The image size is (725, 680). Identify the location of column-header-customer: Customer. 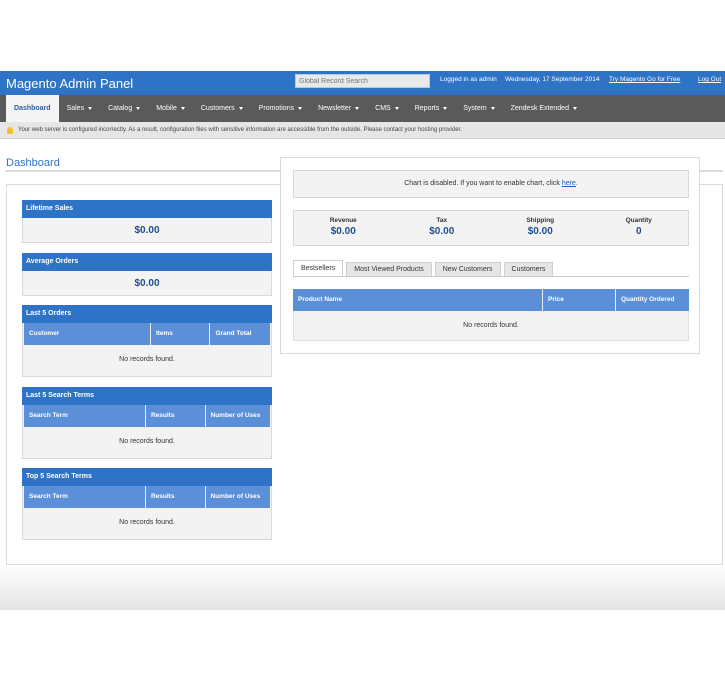
(87, 334).